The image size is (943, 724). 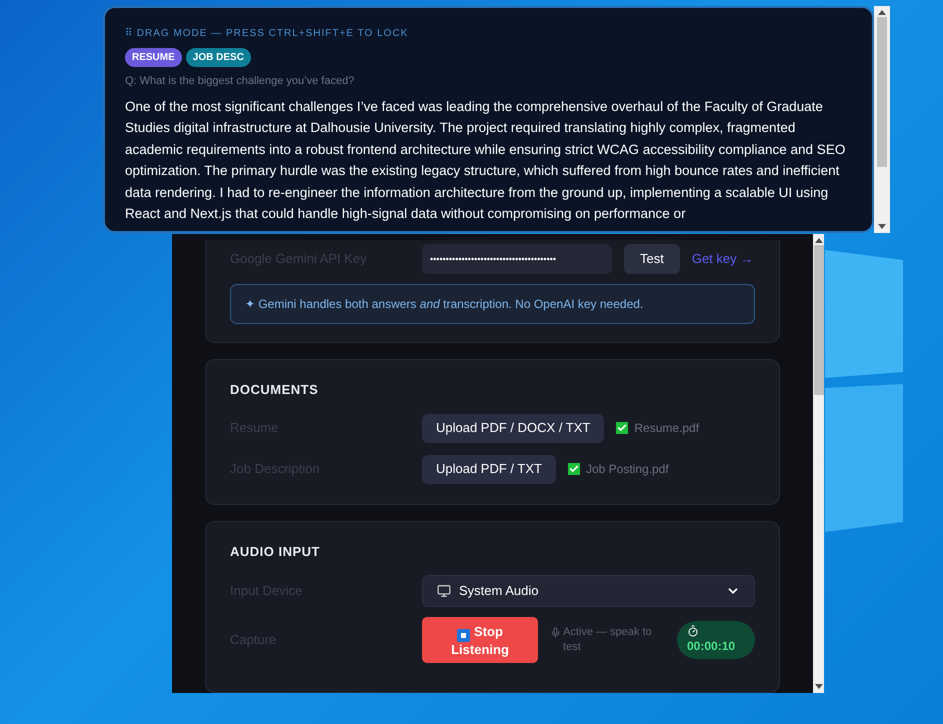 What do you see at coordinates (517, 259) in the screenshot?
I see `api-key-field: ••••••••••••••••••••••••••••••••••••••••` at bounding box center [517, 259].